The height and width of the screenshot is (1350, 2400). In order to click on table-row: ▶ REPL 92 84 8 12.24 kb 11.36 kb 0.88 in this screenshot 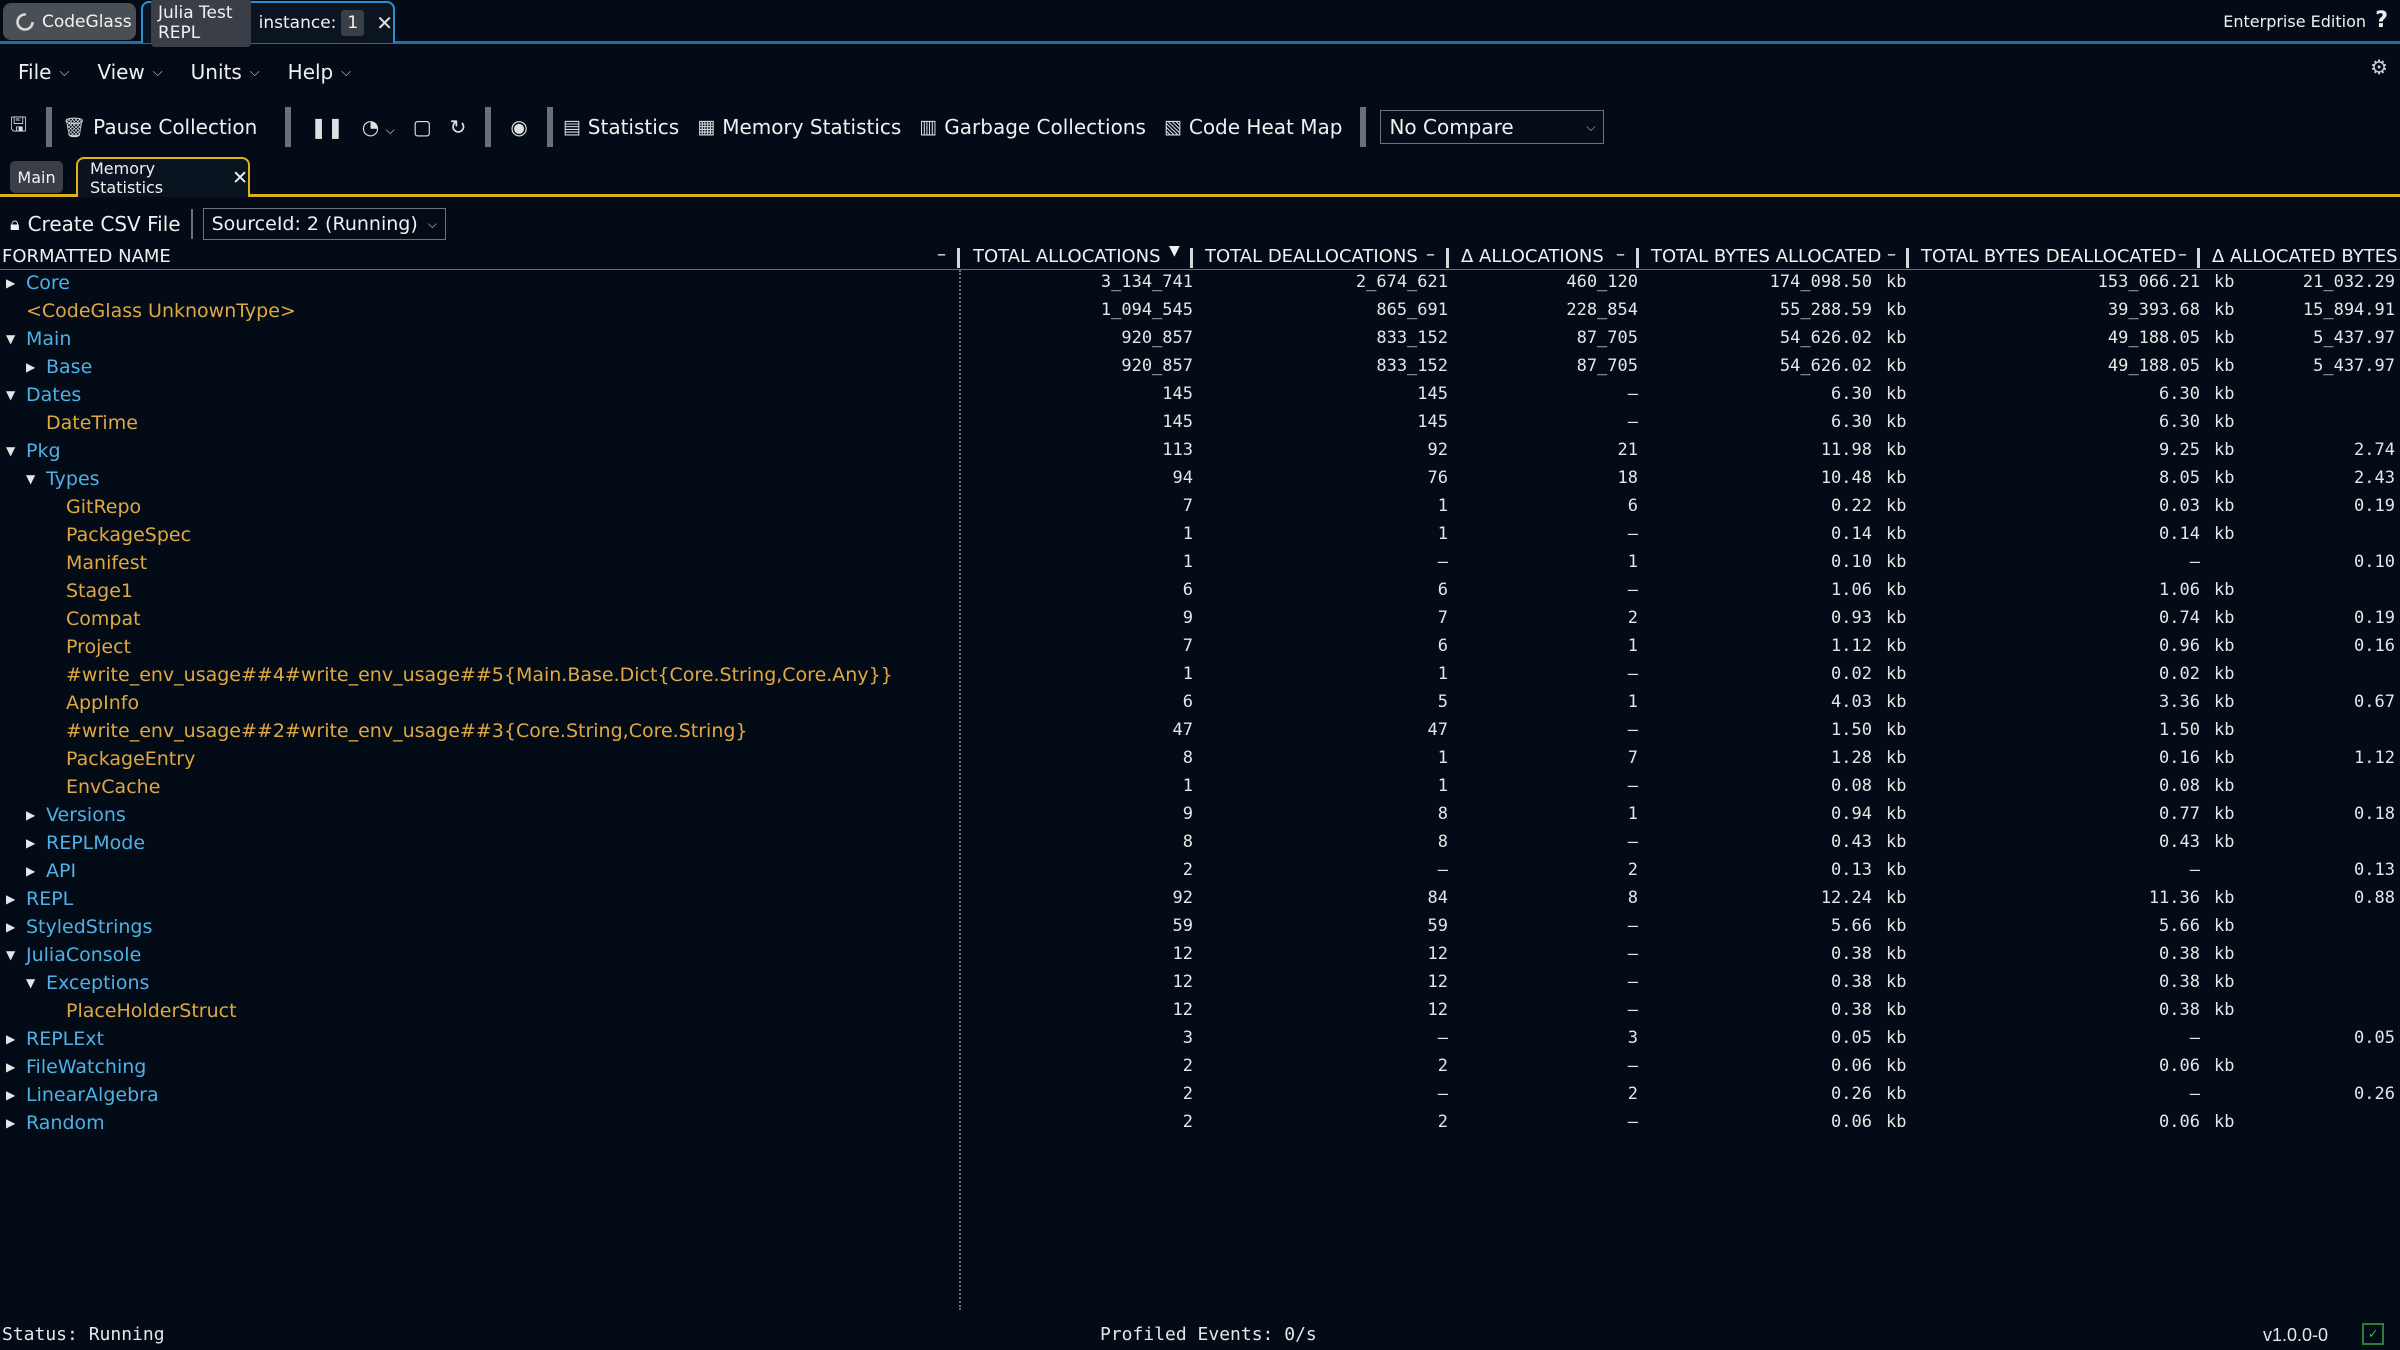, I will do `click(1200, 900)`.